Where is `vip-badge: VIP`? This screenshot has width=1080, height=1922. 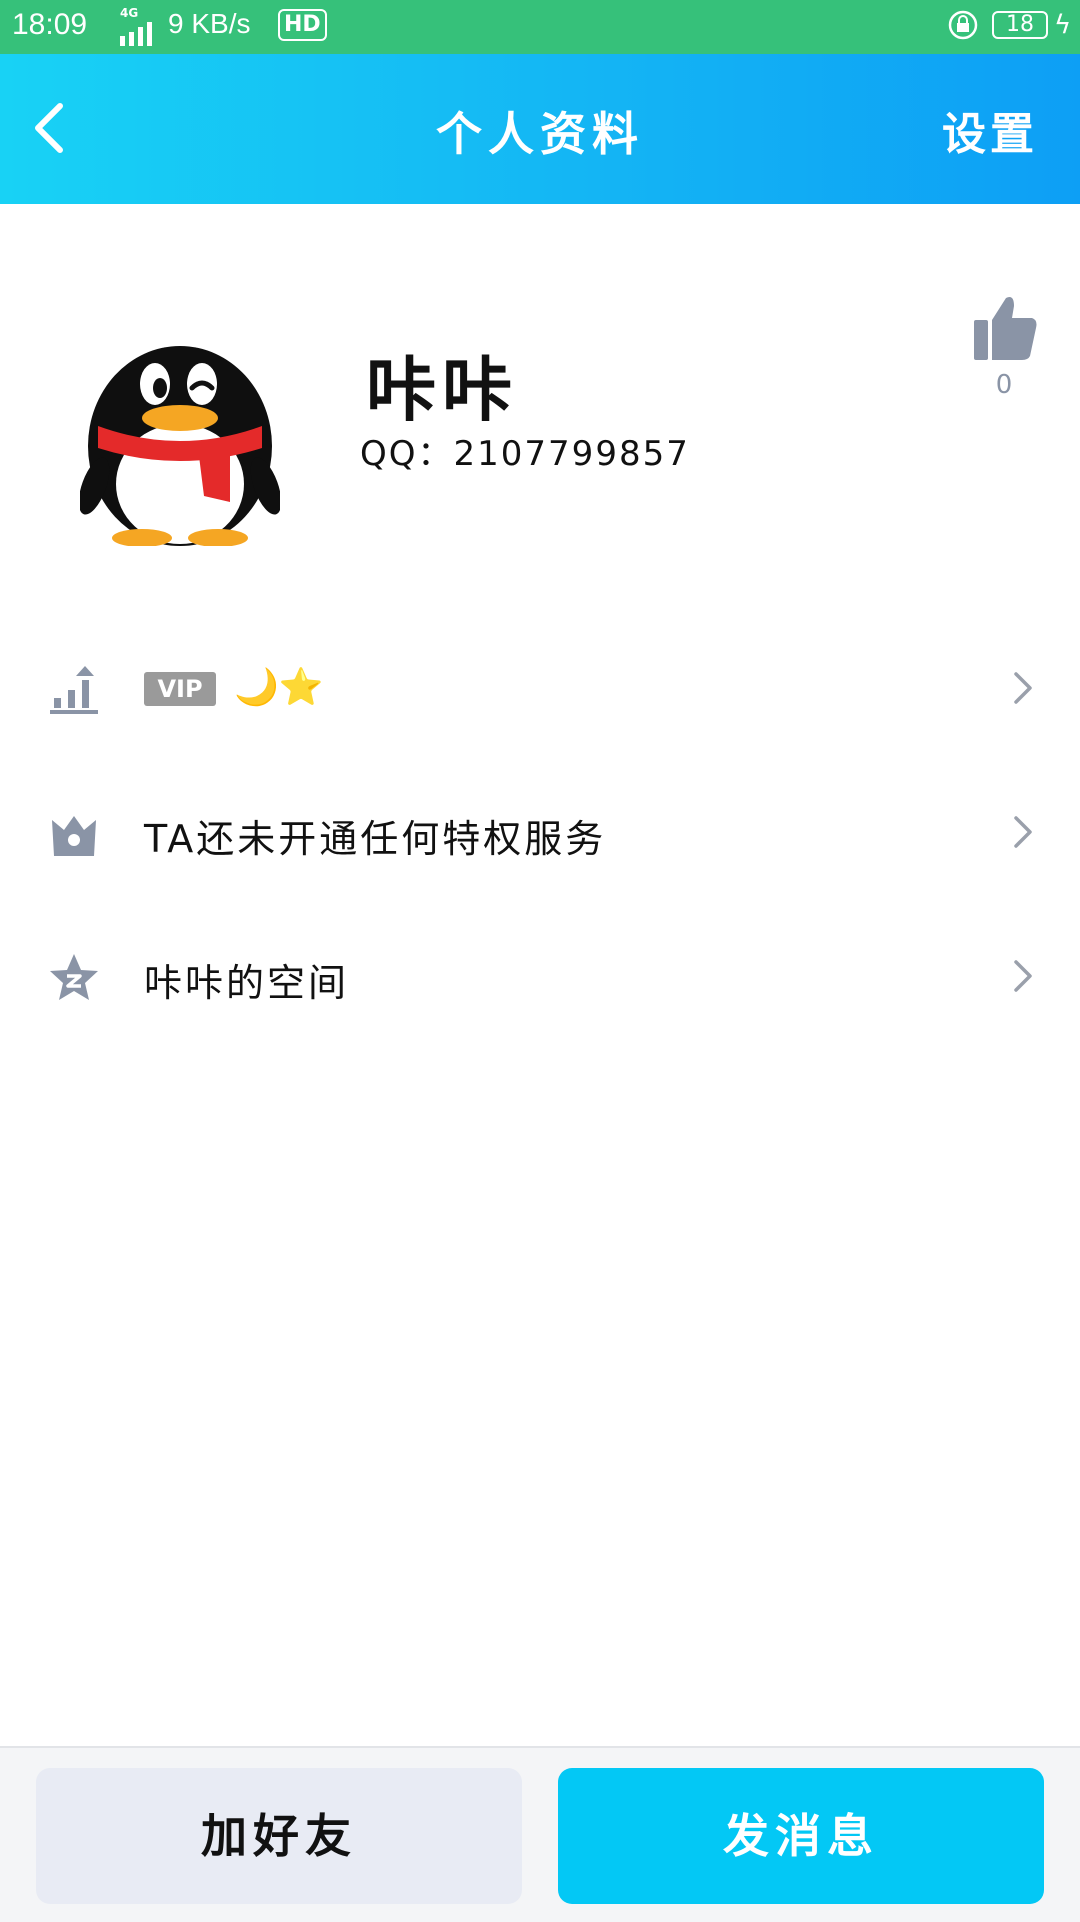
vip-badge: VIP is located at coordinates (180, 689).